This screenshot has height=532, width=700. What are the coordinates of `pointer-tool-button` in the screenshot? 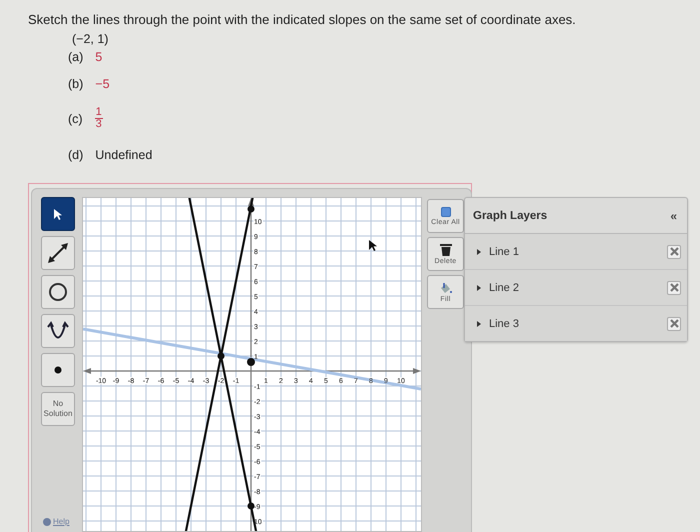 It's located at (58, 214).